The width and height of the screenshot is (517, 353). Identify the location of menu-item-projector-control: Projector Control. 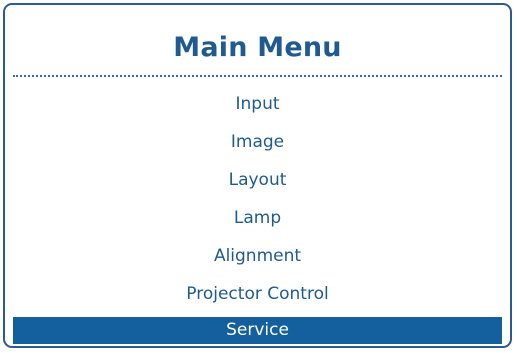
(257, 294).